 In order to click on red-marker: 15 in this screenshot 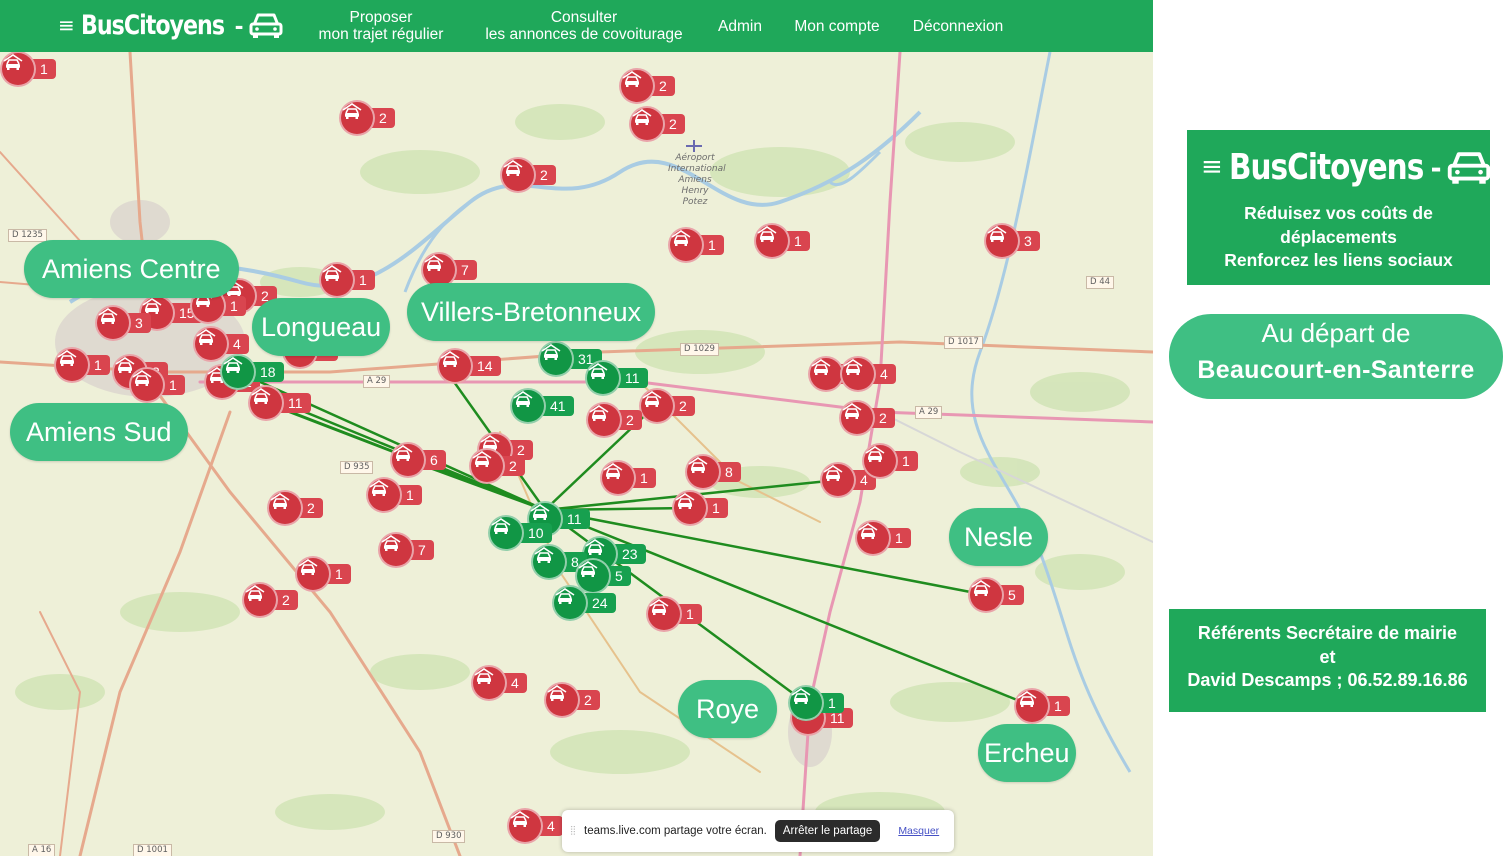, I will do `click(171, 313)`.